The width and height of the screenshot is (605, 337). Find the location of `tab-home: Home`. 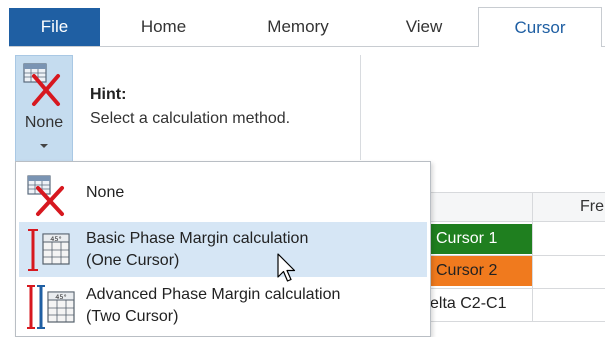

tab-home: Home is located at coordinates (163, 27).